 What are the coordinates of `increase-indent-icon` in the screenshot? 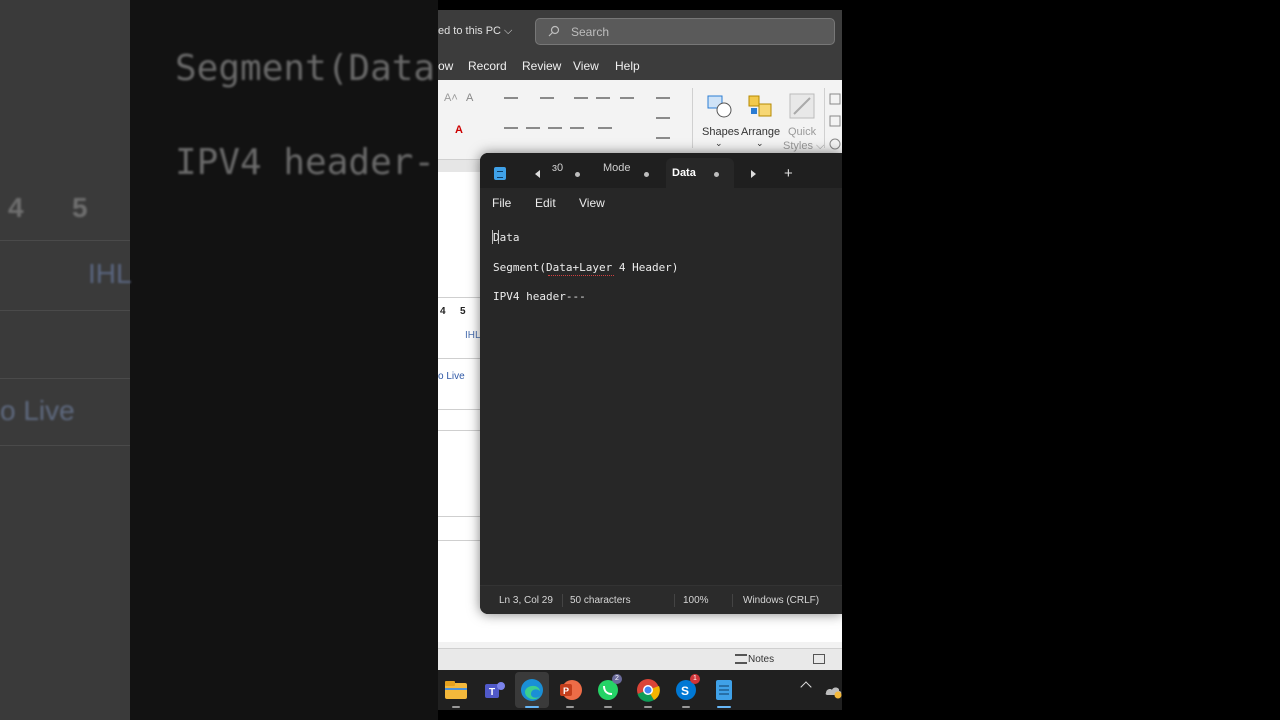 It's located at (603, 98).